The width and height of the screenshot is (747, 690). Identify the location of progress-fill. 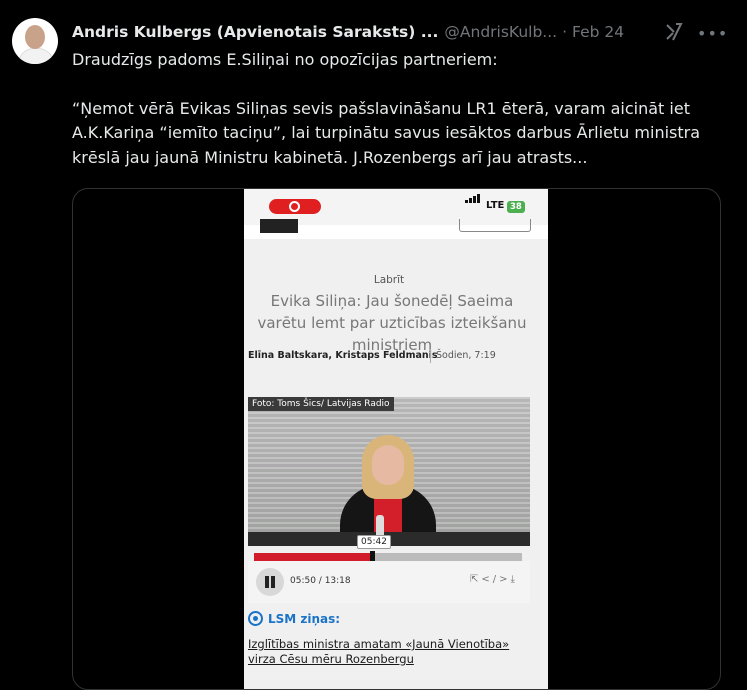
(313, 557).